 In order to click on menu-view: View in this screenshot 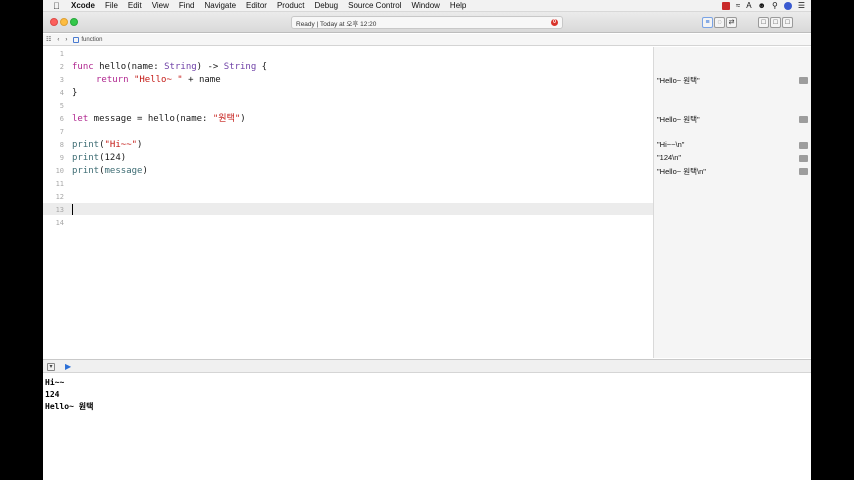, I will do `click(160, 6)`.